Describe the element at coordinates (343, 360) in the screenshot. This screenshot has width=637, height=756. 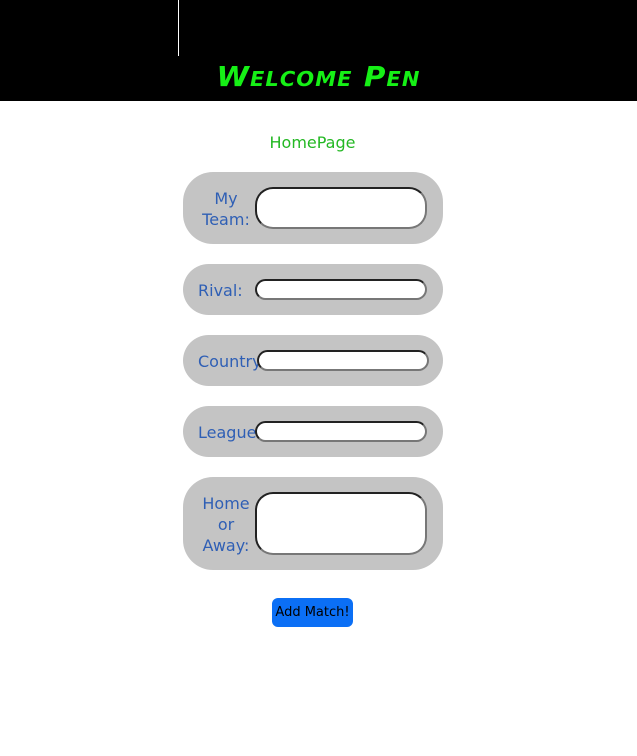
I see `country-input` at that location.